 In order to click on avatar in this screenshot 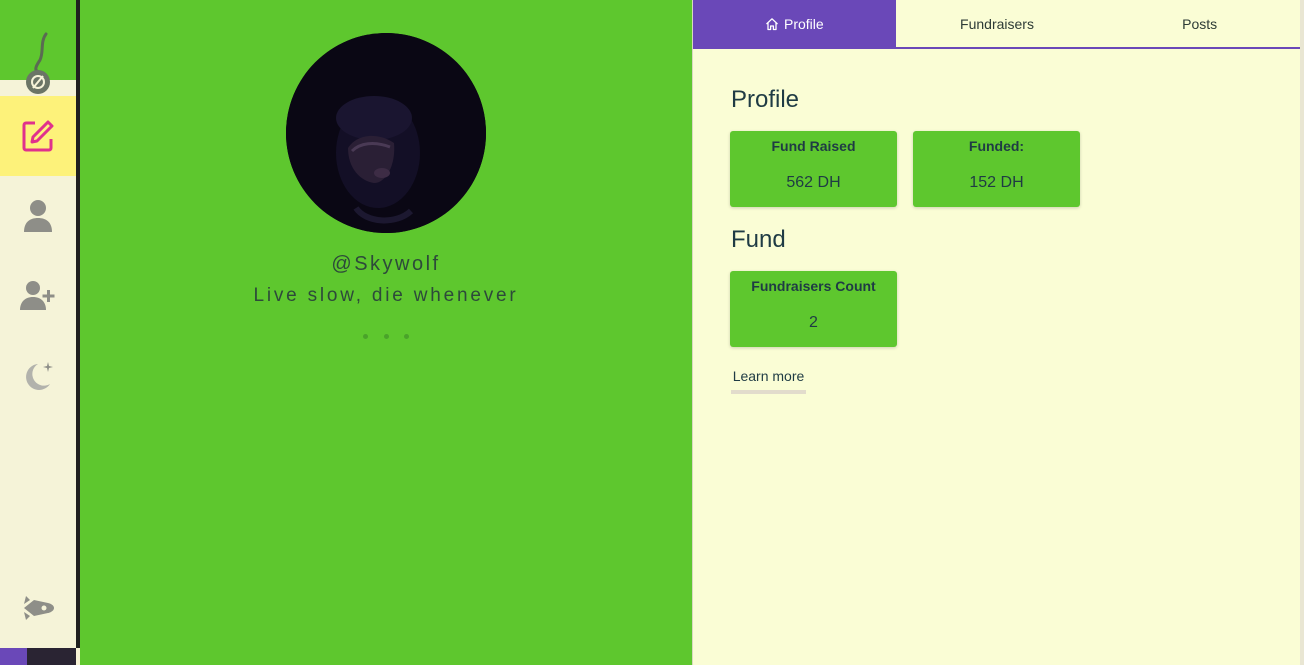, I will do `click(386, 133)`.